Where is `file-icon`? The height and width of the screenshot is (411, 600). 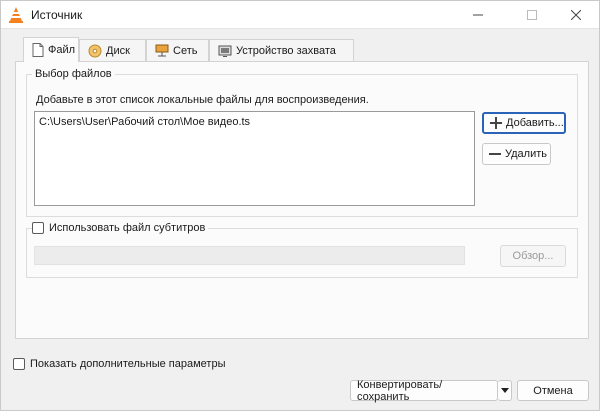
file-icon is located at coordinates (38, 50).